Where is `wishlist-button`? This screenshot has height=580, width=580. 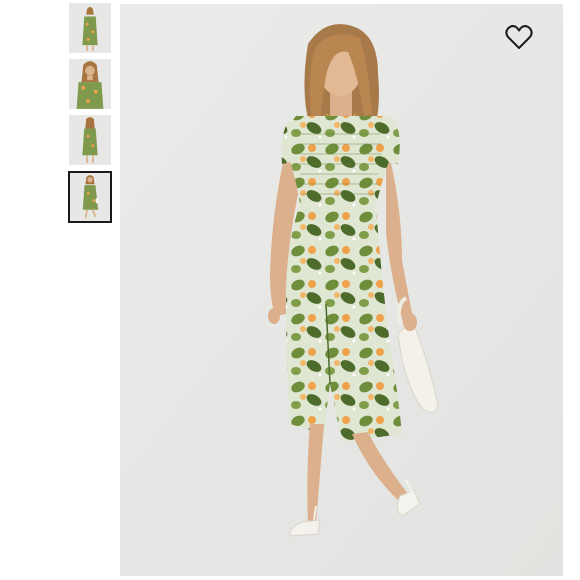
wishlist-button is located at coordinates (519, 37).